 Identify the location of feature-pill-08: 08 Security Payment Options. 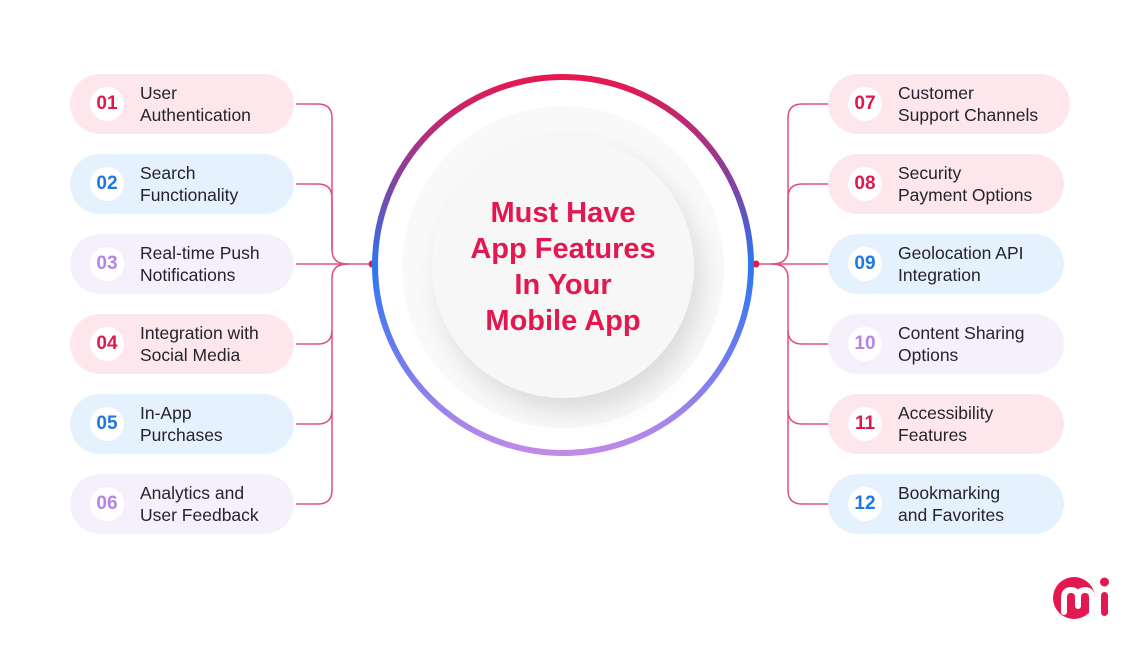
(946, 184).